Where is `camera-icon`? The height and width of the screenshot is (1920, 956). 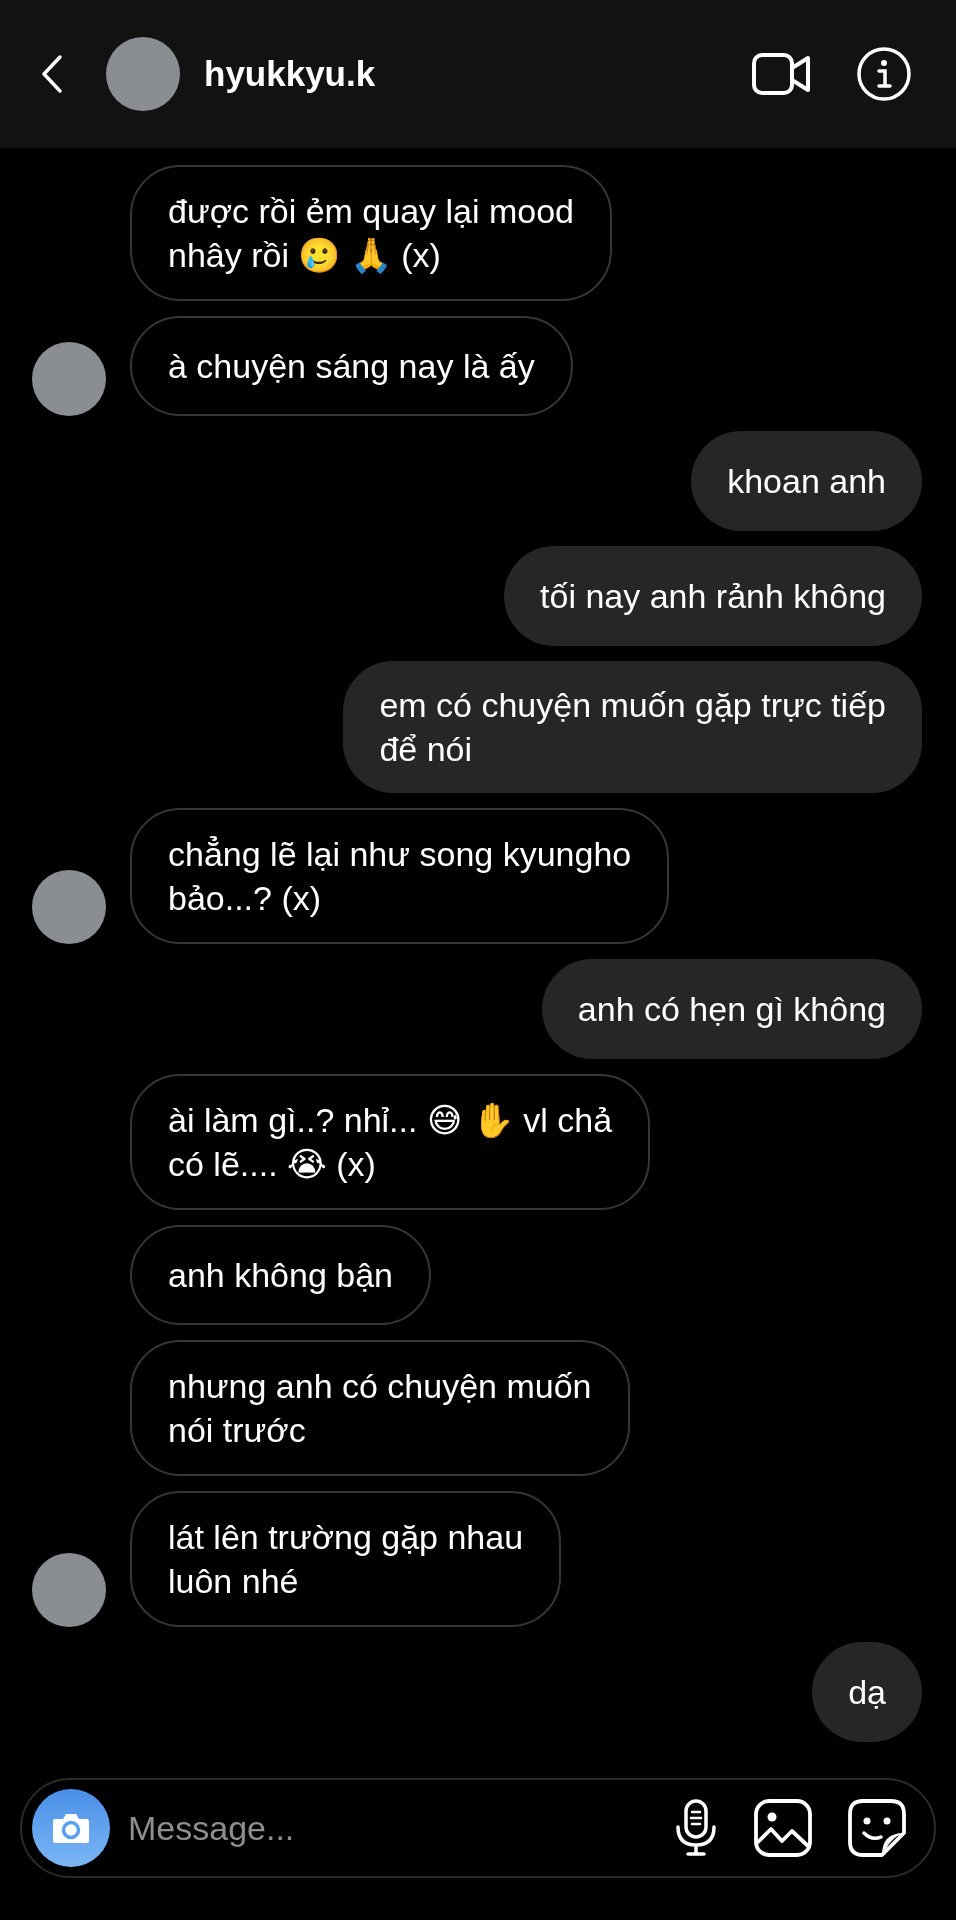 camera-icon is located at coordinates (71, 1828).